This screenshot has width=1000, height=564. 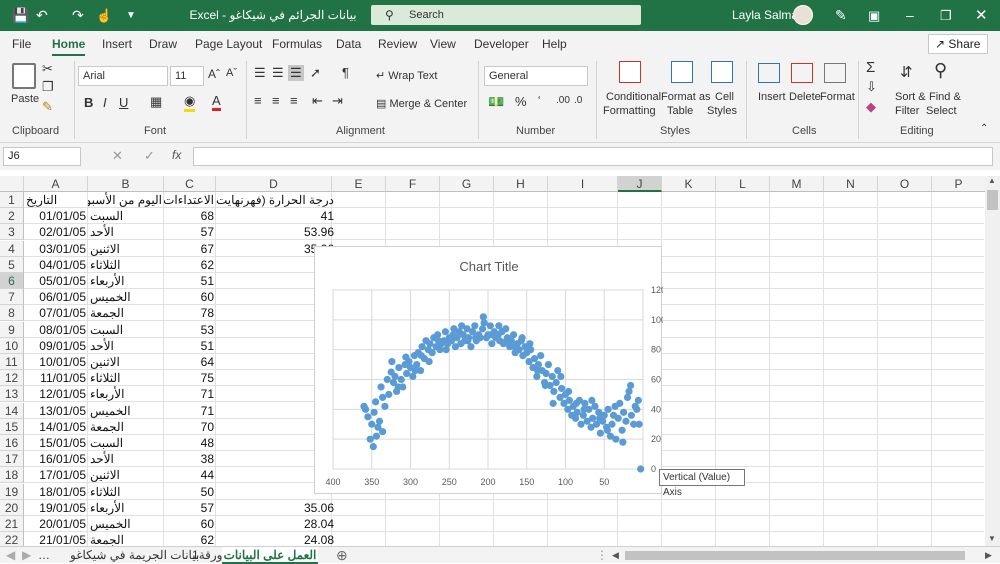 I want to click on percent-icon: %, so click(x=521, y=101).